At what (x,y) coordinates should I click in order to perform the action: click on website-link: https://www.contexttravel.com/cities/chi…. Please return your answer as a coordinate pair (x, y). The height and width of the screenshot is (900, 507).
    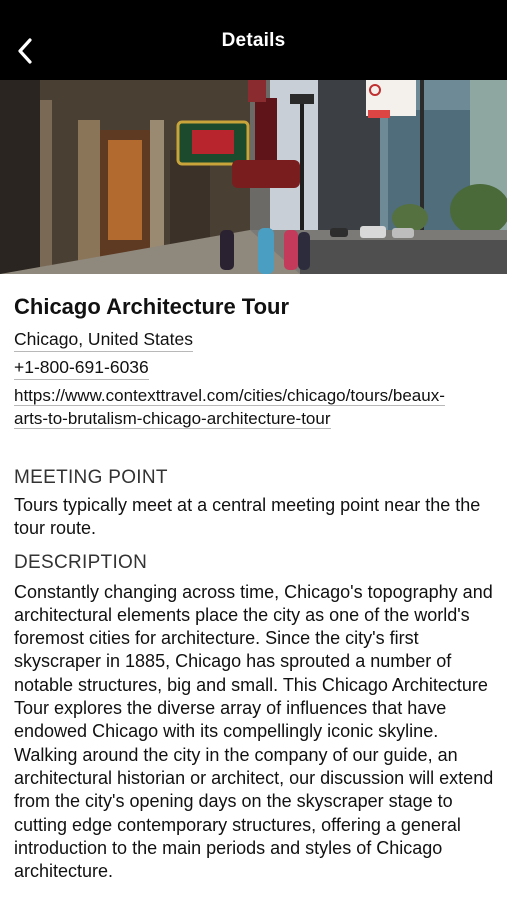
    Looking at the image, I should click on (234, 407).